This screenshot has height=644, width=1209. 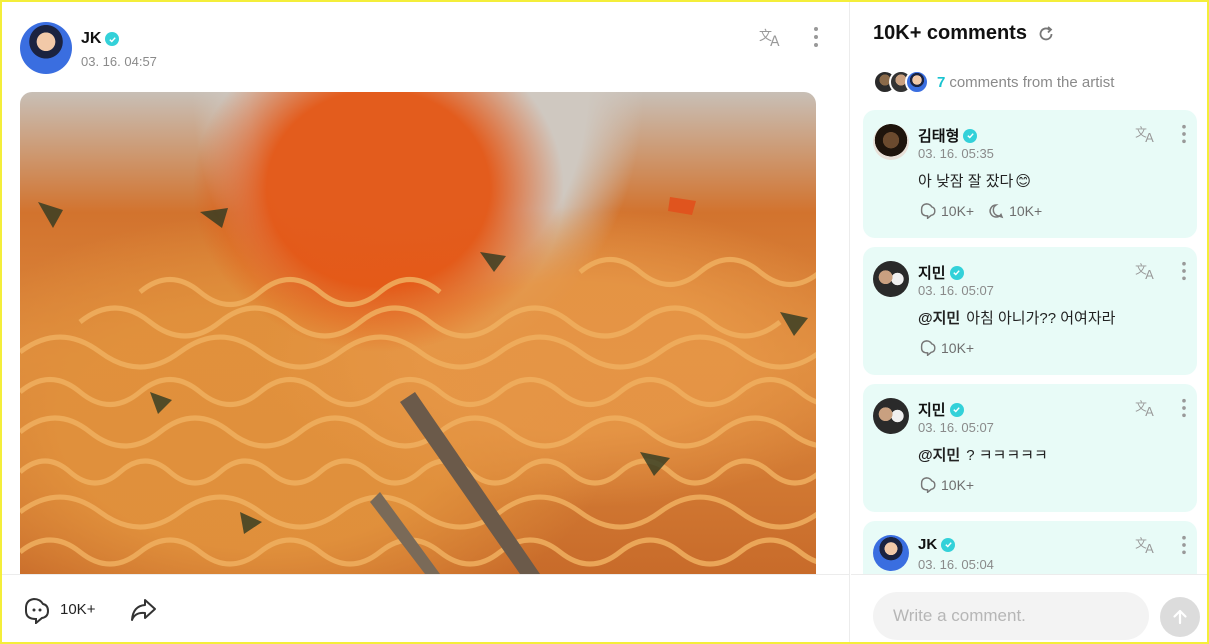 I want to click on comment-body: @지민 ? ㅋㅋㅋㅋㅋ, so click(x=983, y=454).